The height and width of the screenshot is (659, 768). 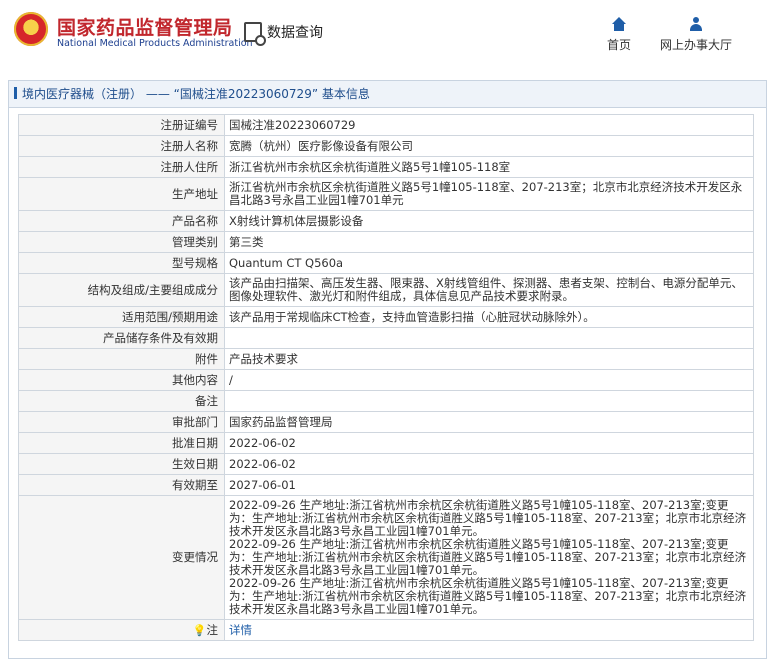 What do you see at coordinates (489, 359) in the screenshot?
I see `row-value: 产品技术要求` at bounding box center [489, 359].